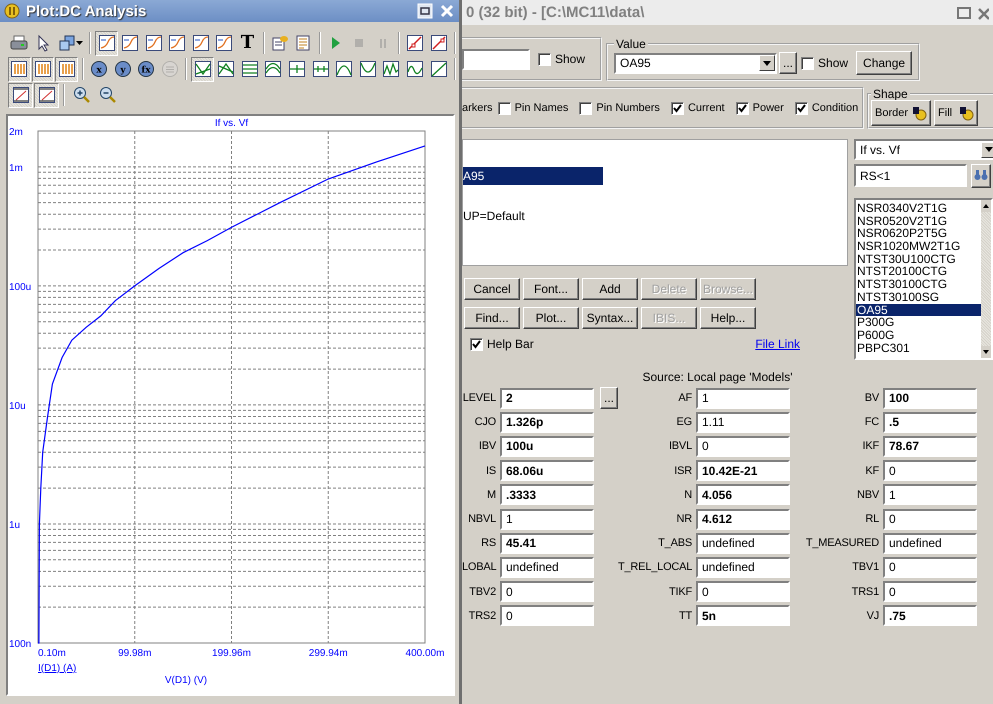  I want to click on model-list-item: NSR0520V2T1G, so click(918, 221).